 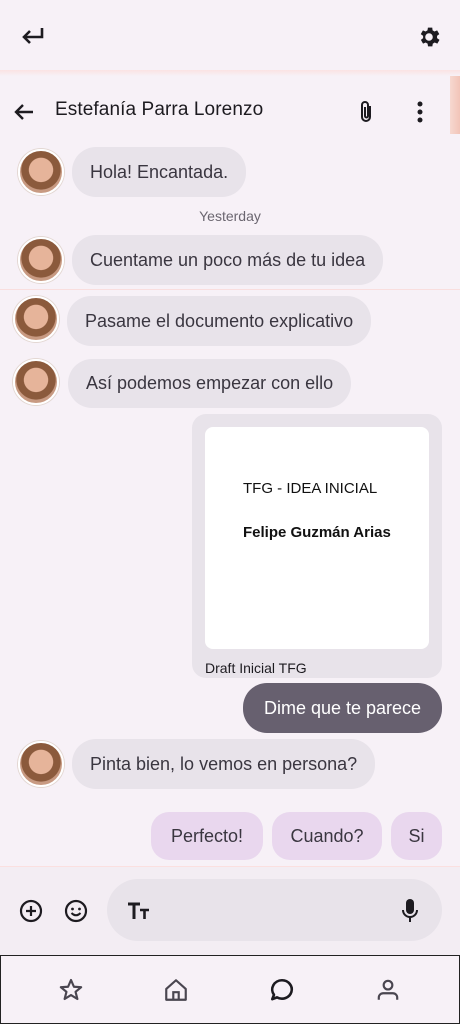 What do you see at coordinates (256, 668) in the screenshot?
I see `document-caption: Draft Inicial TFG` at bounding box center [256, 668].